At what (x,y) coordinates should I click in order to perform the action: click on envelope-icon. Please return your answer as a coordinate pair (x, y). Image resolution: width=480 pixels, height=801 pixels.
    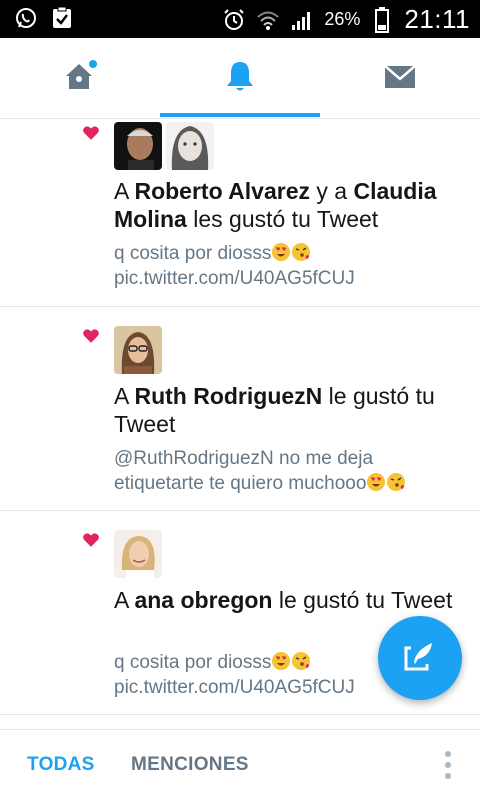
    Looking at the image, I should click on (400, 78).